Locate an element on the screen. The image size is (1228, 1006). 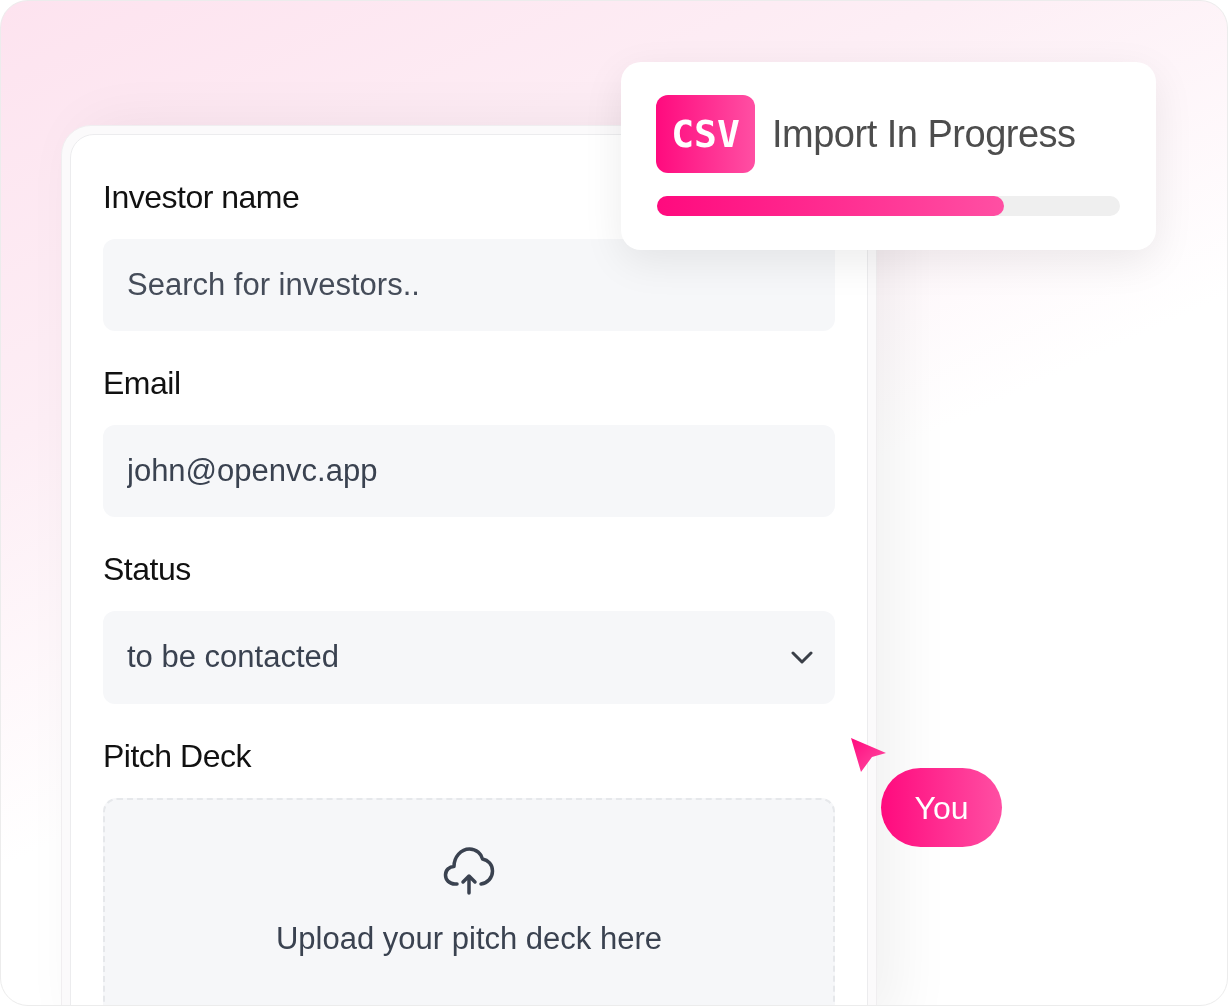
dropdown-field: to be contacted is located at coordinates (469, 657).